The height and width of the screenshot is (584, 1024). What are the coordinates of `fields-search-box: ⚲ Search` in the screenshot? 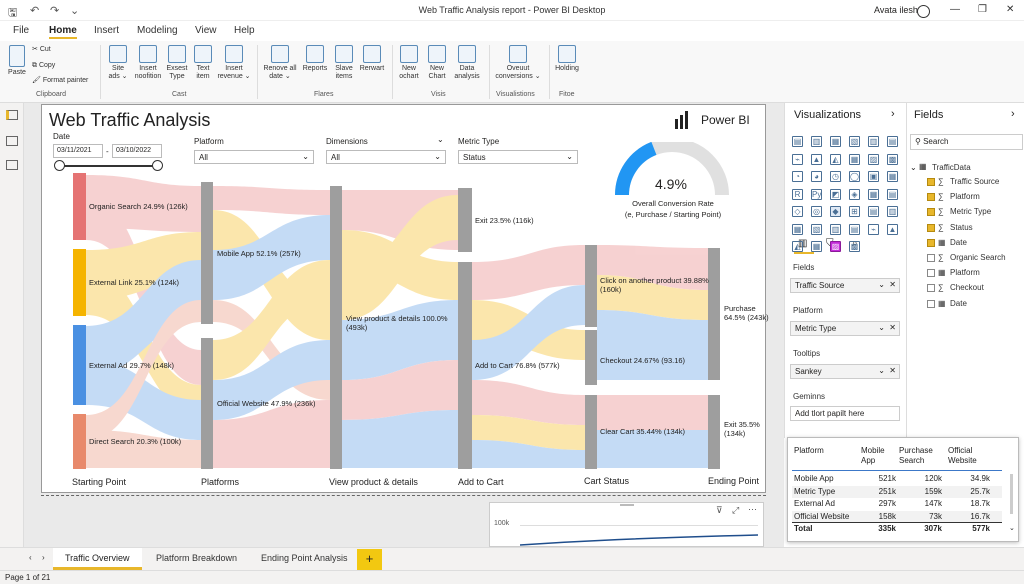 It's located at (966, 142).